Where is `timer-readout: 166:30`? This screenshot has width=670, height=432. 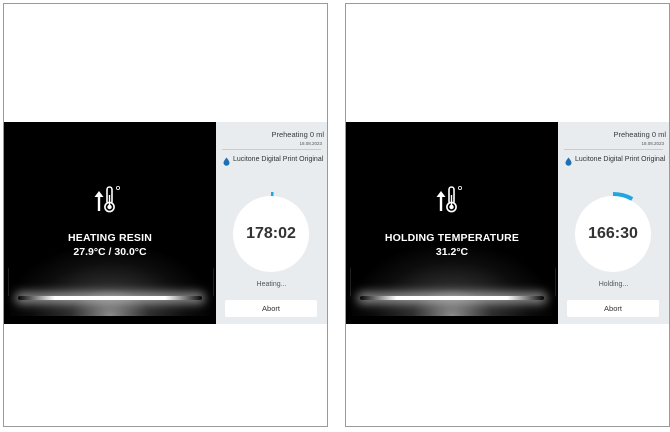 timer-readout: 166:30 is located at coordinates (613, 233).